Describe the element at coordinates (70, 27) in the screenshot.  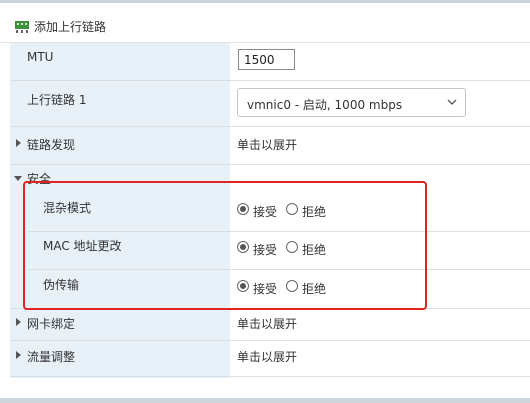
I see `dialog-title: 添加上行链路` at that location.